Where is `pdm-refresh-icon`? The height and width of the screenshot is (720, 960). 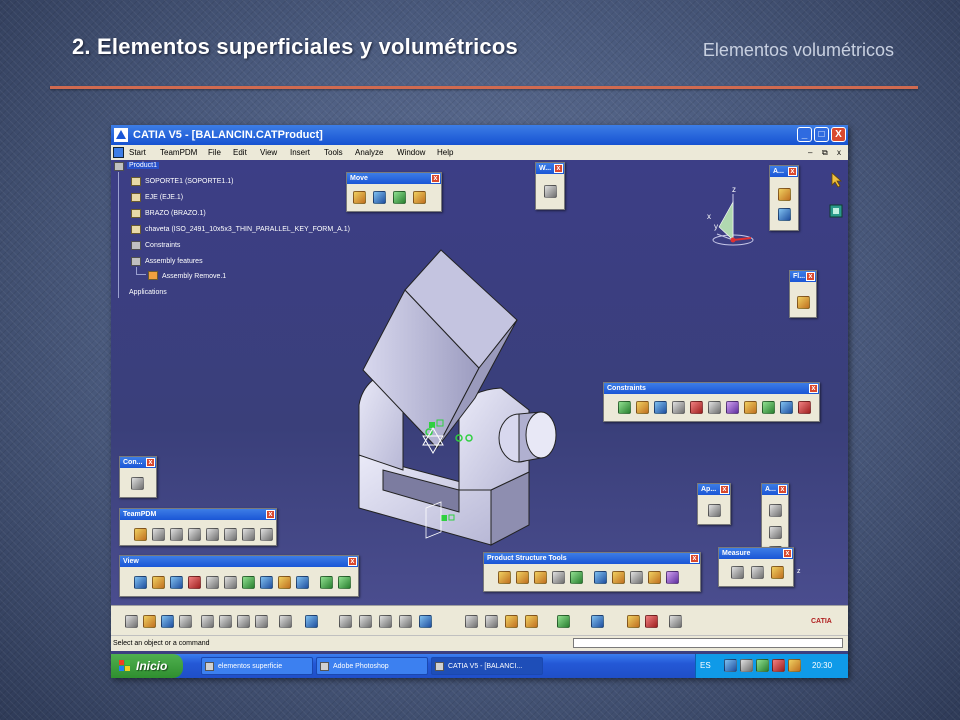 pdm-refresh-icon is located at coordinates (212, 534).